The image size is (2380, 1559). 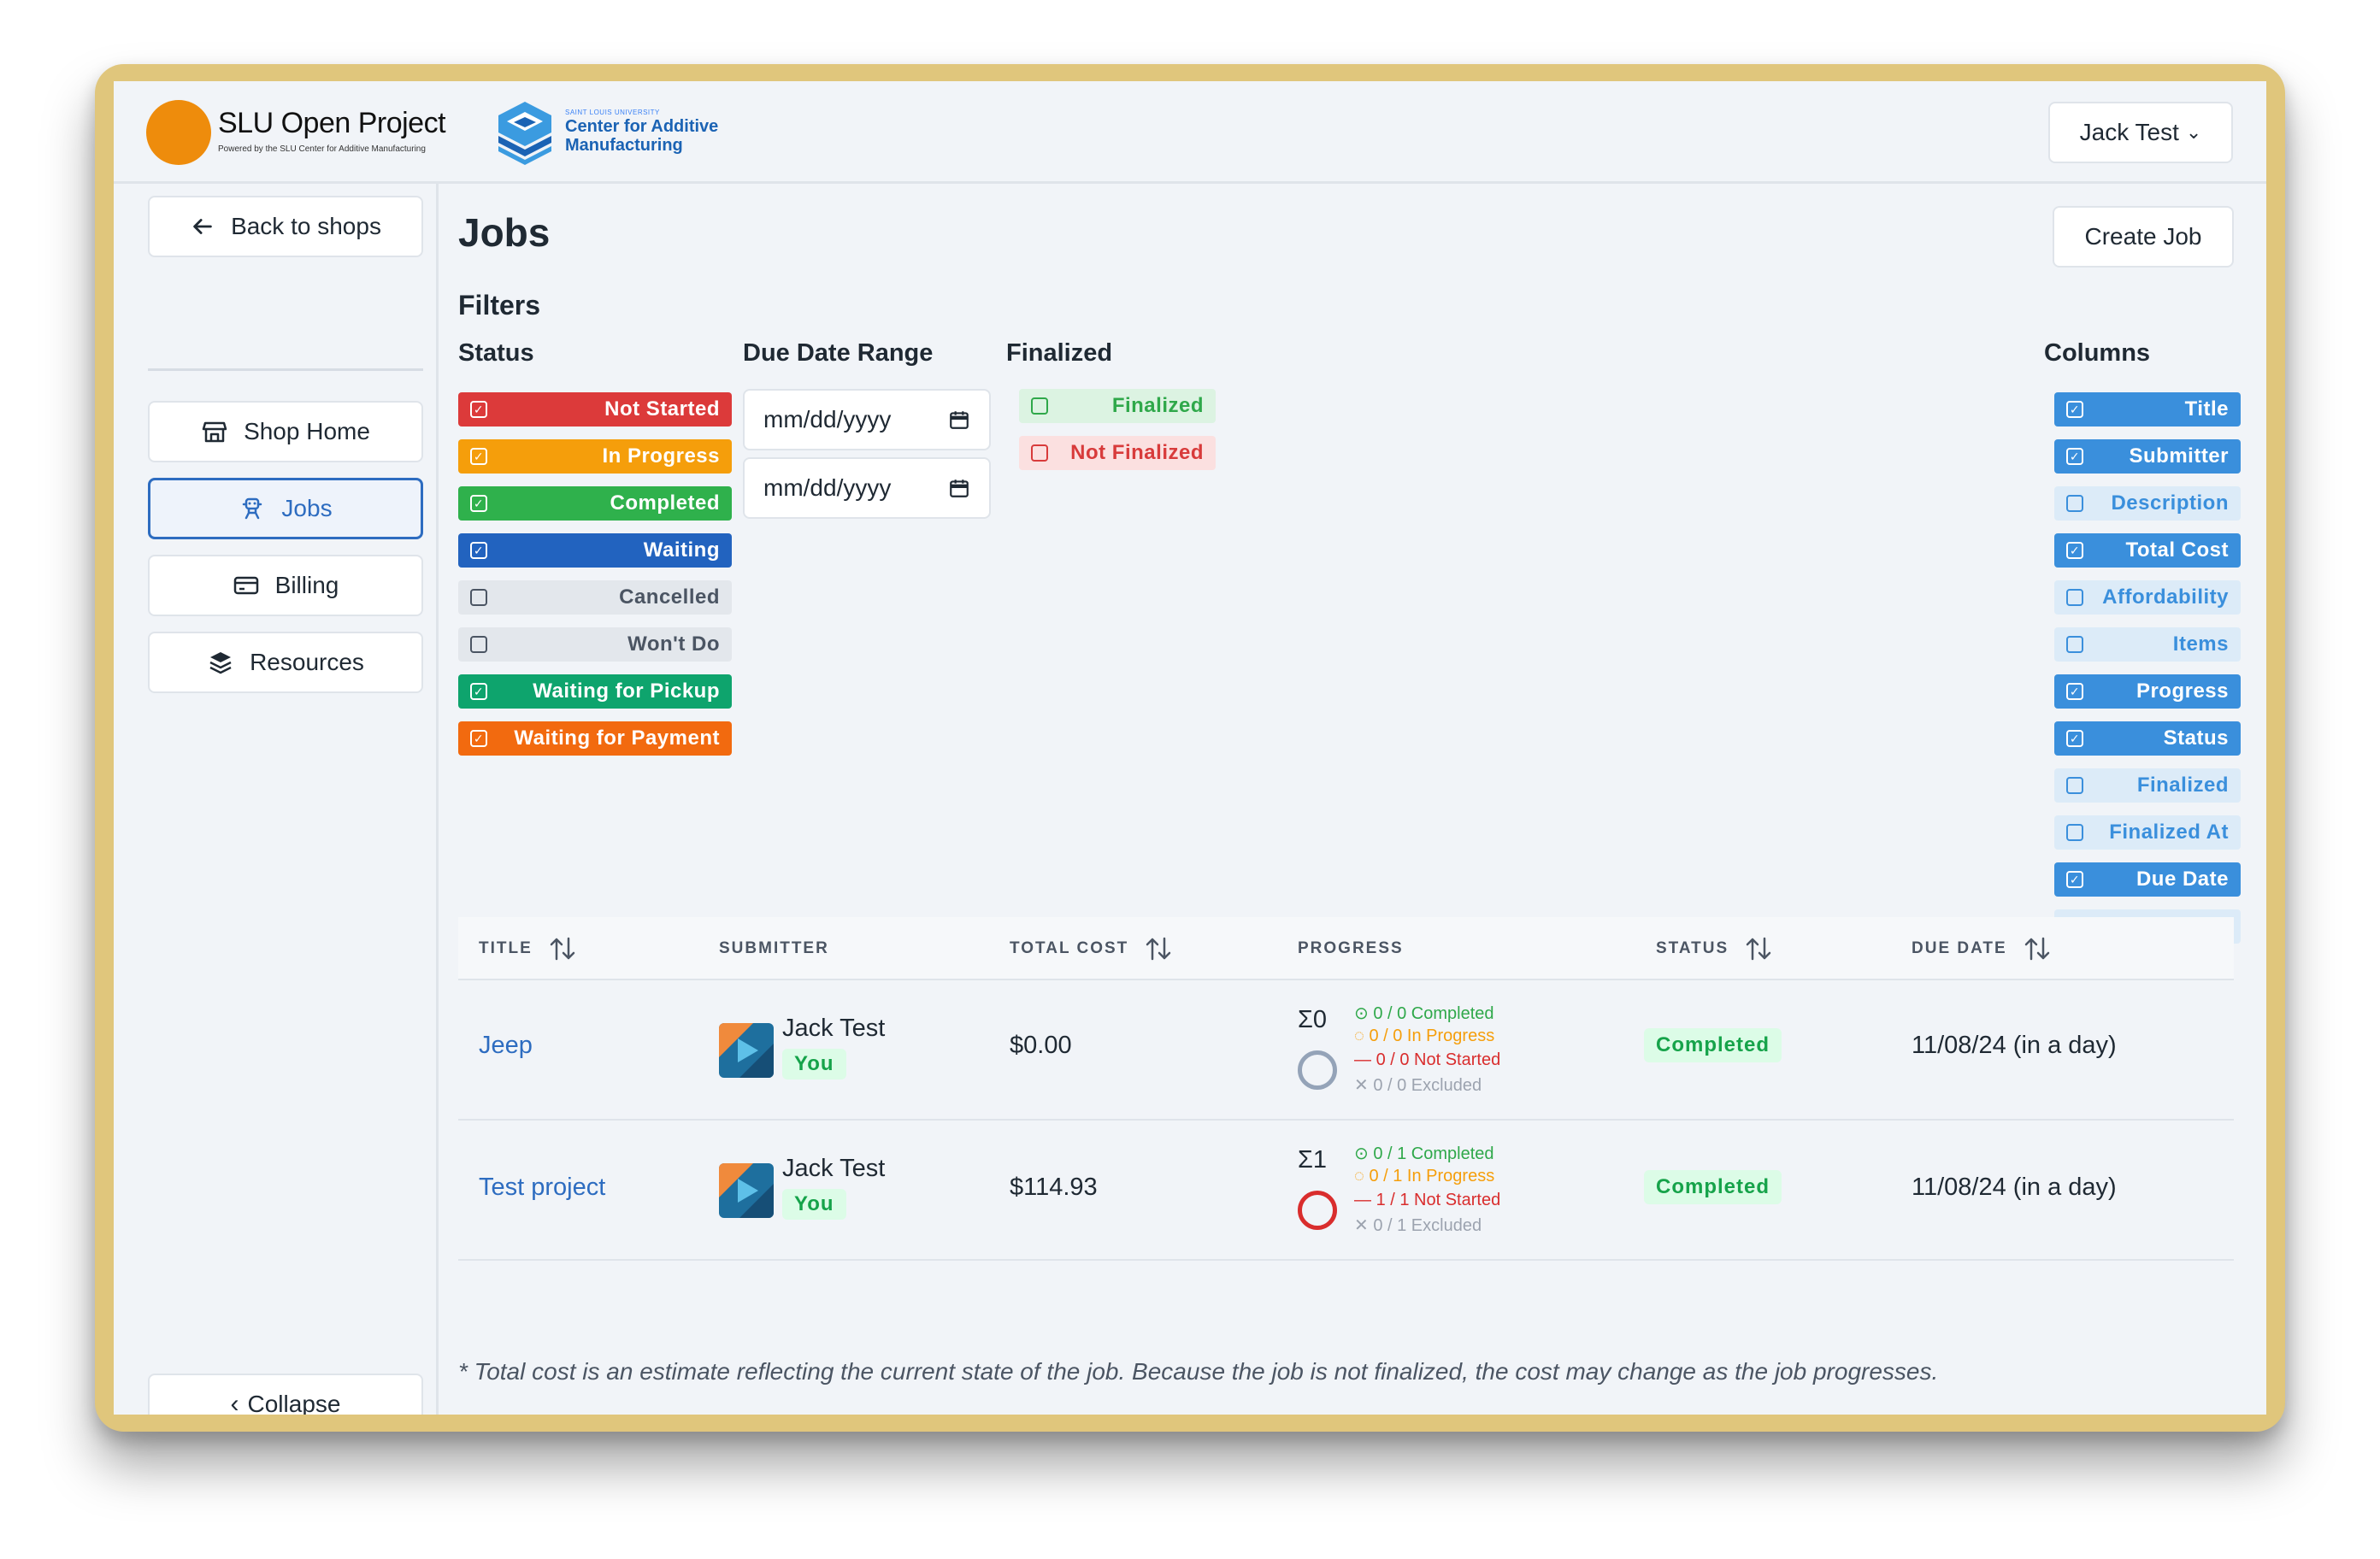 What do you see at coordinates (867, 420) in the screenshot?
I see `due-date-start-input: mm/dd/yyyy` at bounding box center [867, 420].